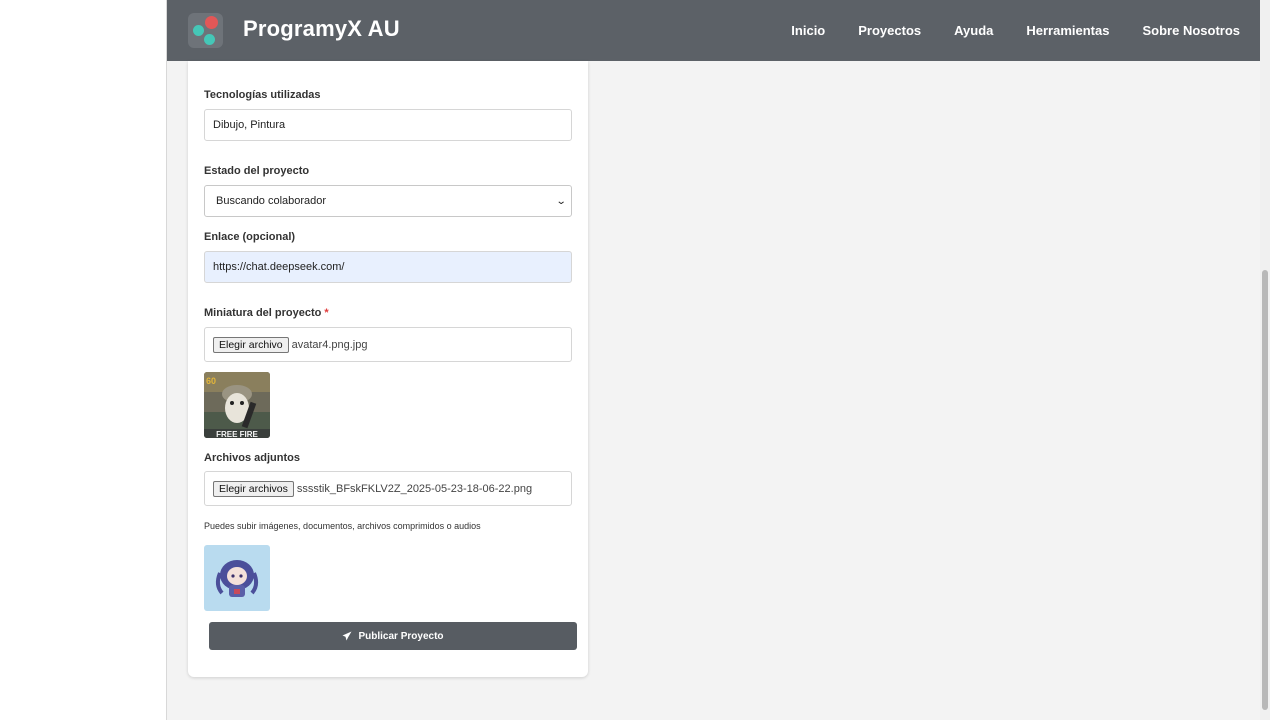 The height and width of the screenshot is (720, 1280). Describe the element at coordinates (1265, 490) in the screenshot. I see `scrollbar-thumb` at that location.